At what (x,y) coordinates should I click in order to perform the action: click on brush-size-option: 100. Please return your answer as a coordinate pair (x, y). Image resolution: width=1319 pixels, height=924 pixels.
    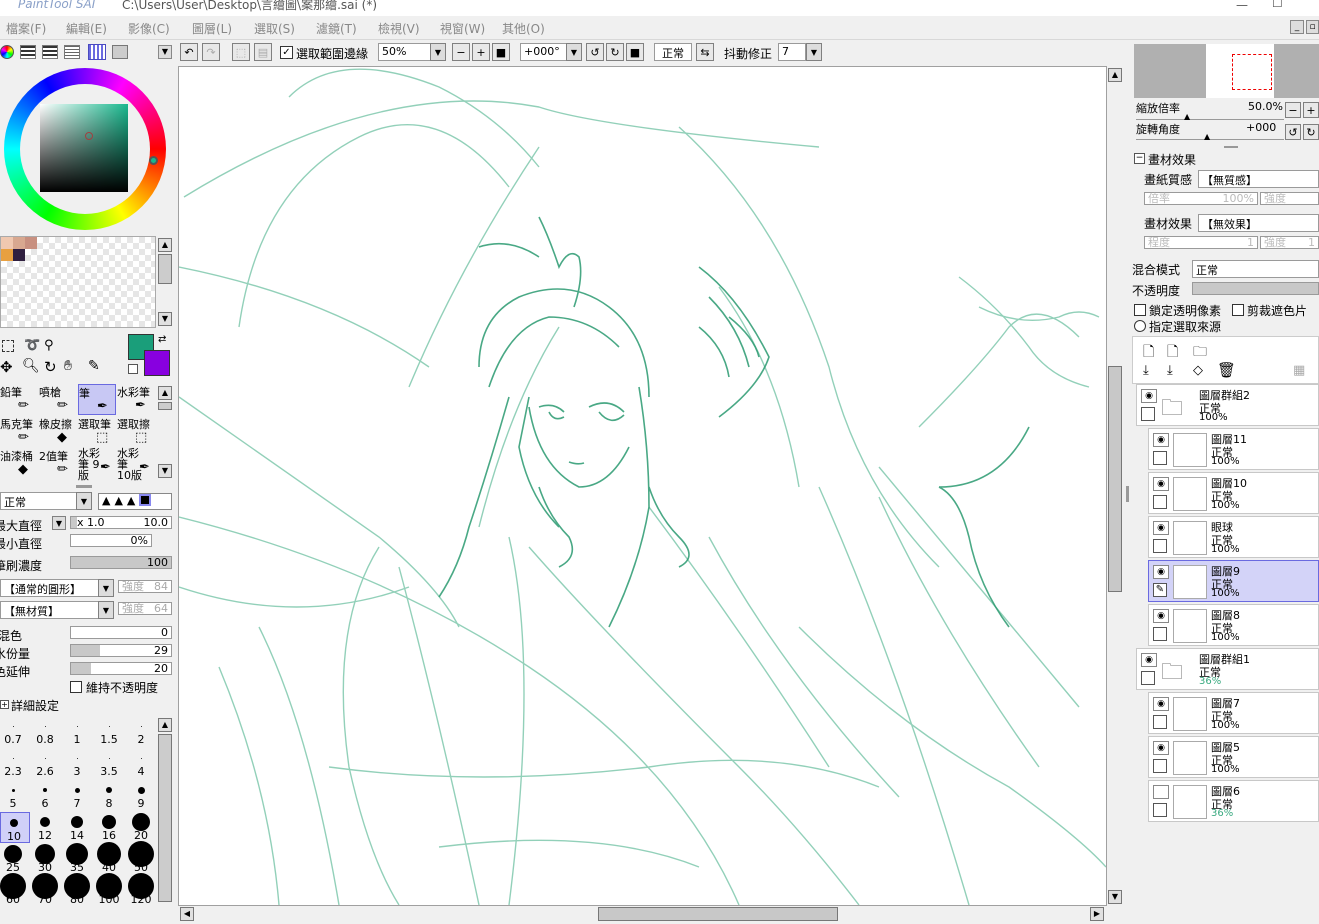
    Looking at the image, I should click on (111, 890).